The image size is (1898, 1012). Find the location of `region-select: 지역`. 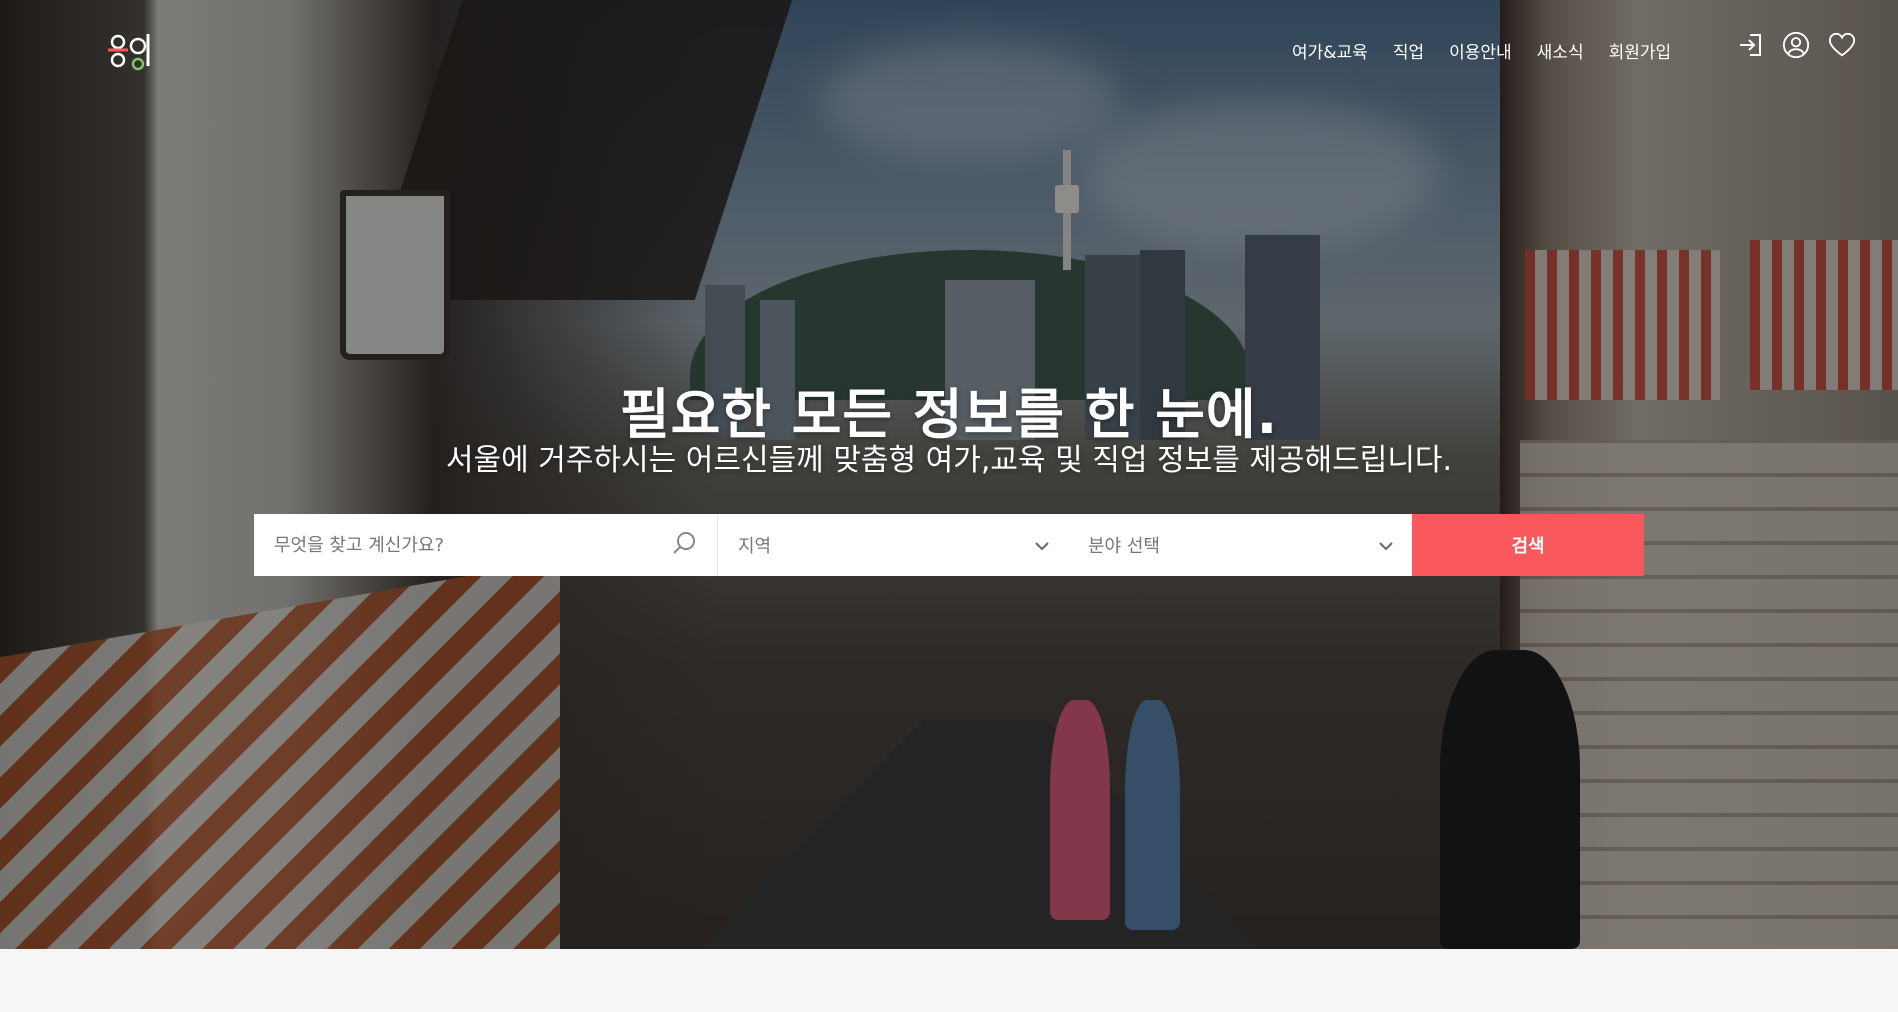

region-select: 지역 is located at coordinates (893, 545).